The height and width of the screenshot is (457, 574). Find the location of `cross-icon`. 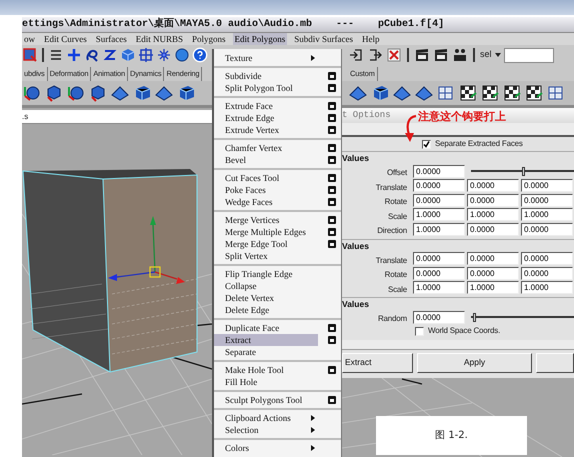

cross-icon is located at coordinates (394, 55).